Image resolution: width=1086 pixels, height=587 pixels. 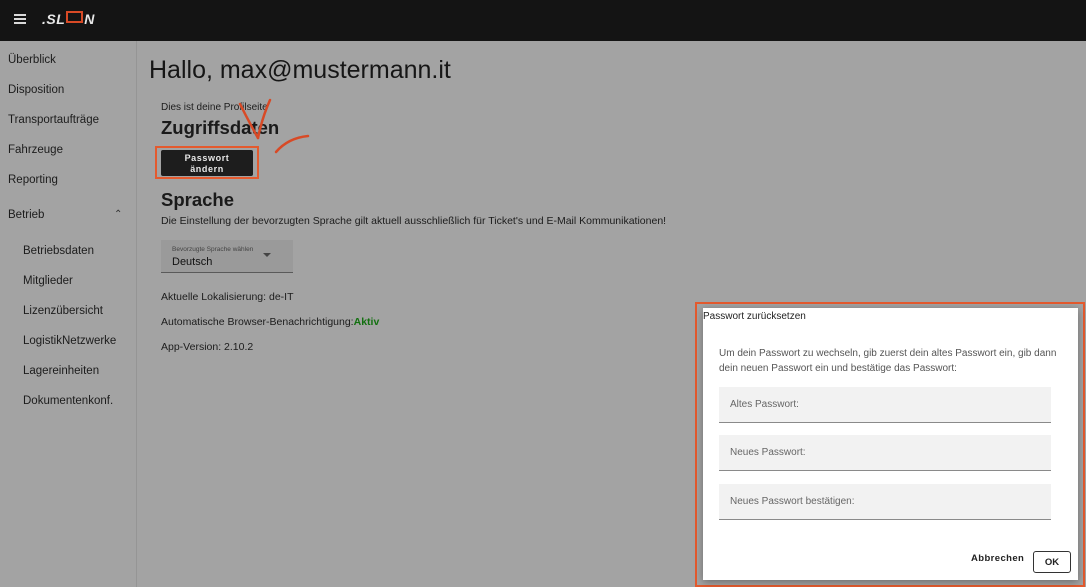 I want to click on language-heading: Sprache, so click(x=198, y=199).